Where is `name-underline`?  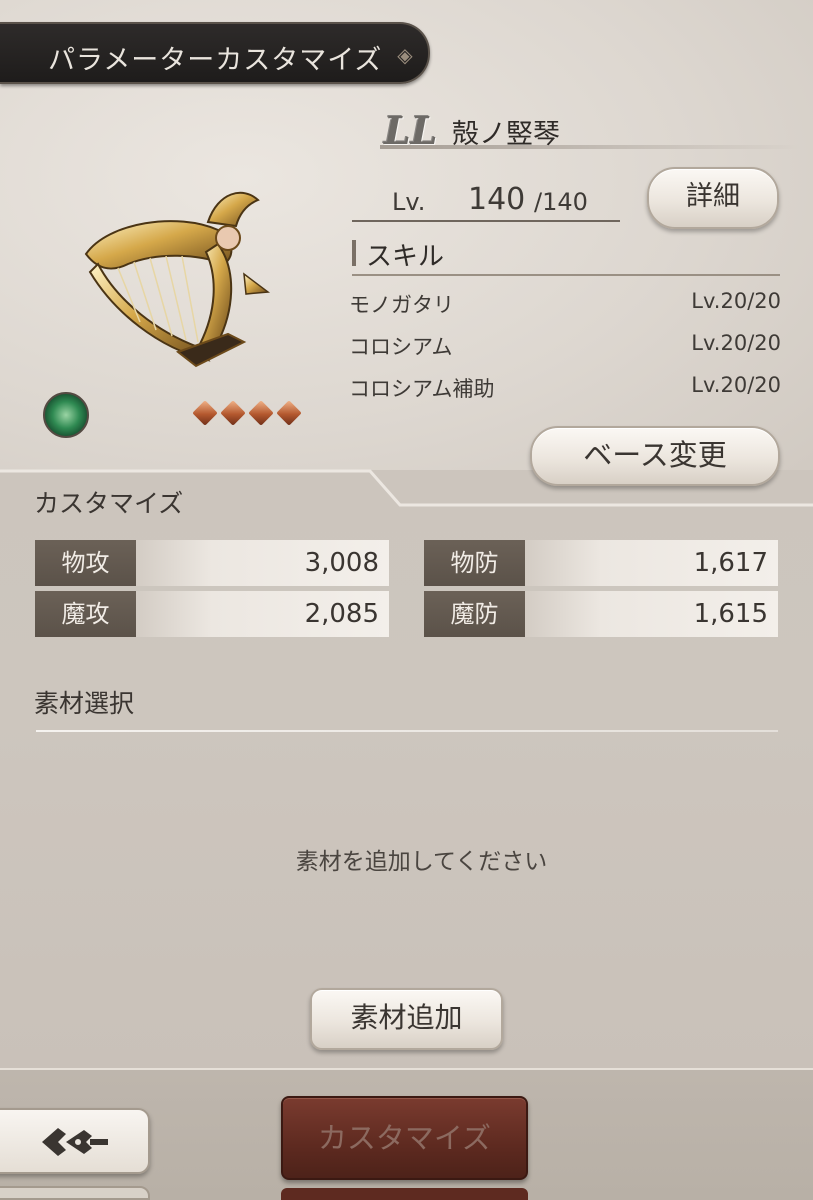
name-underline is located at coordinates (590, 147).